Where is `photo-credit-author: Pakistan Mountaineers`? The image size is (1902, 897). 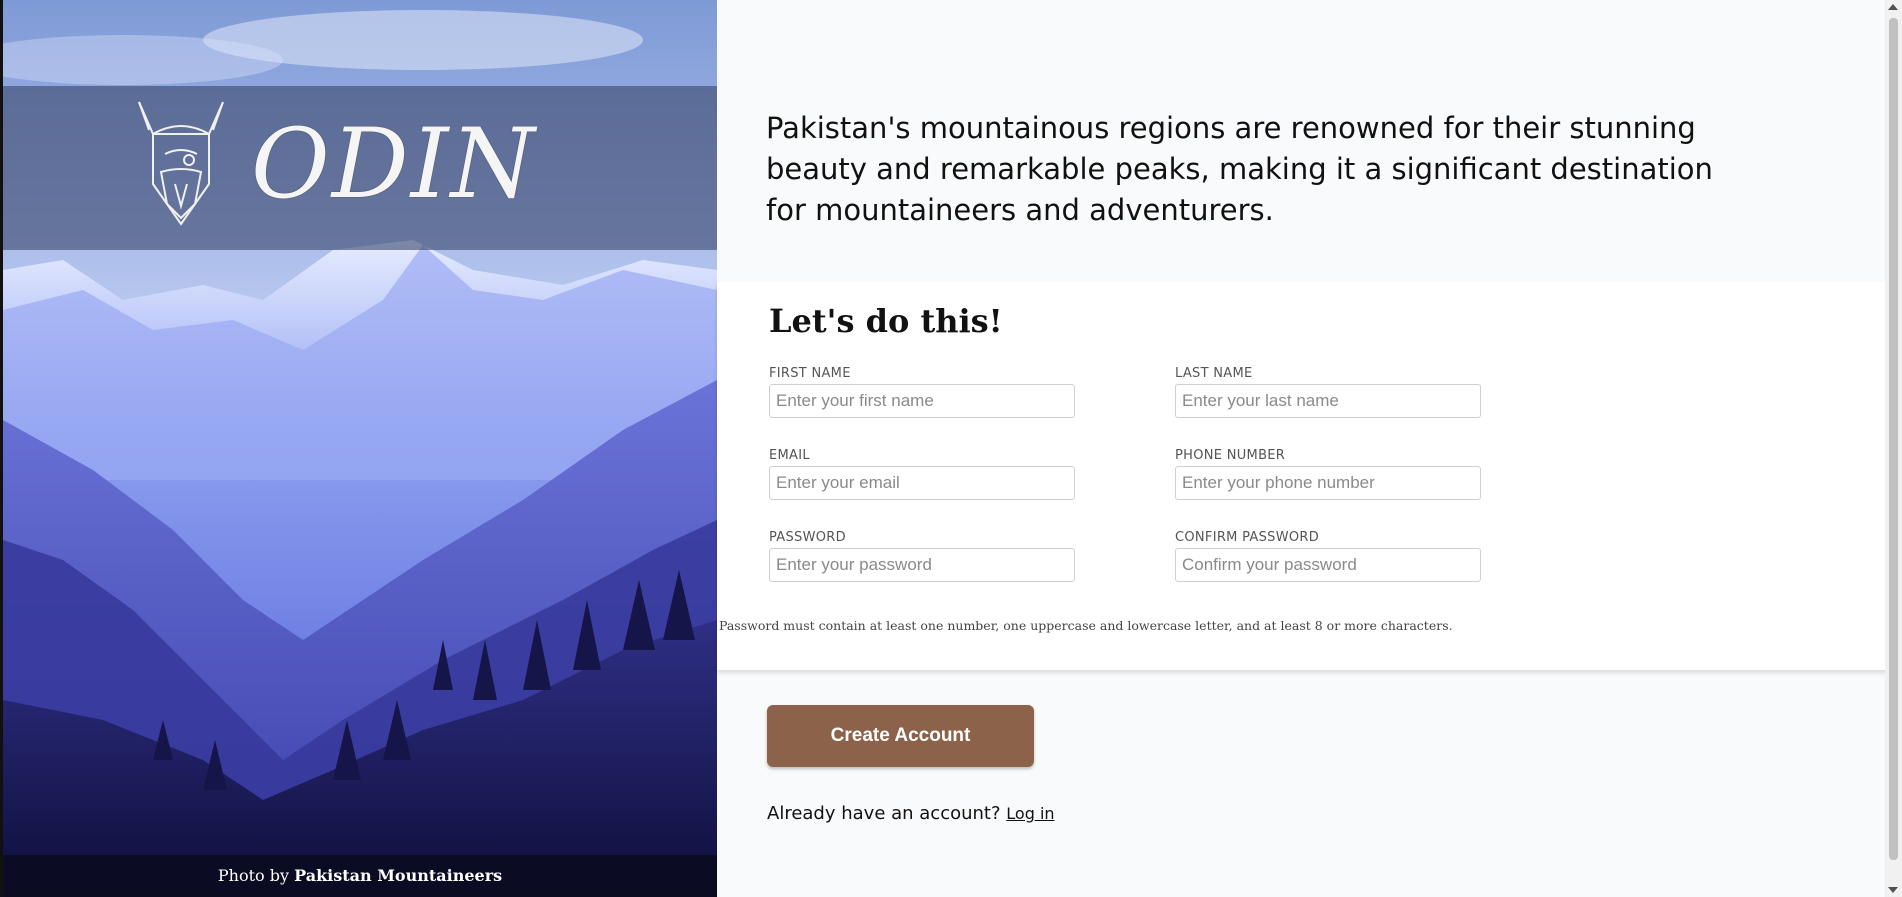
photo-credit-author: Pakistan Mountaineers is located at coordinates (398, 875).